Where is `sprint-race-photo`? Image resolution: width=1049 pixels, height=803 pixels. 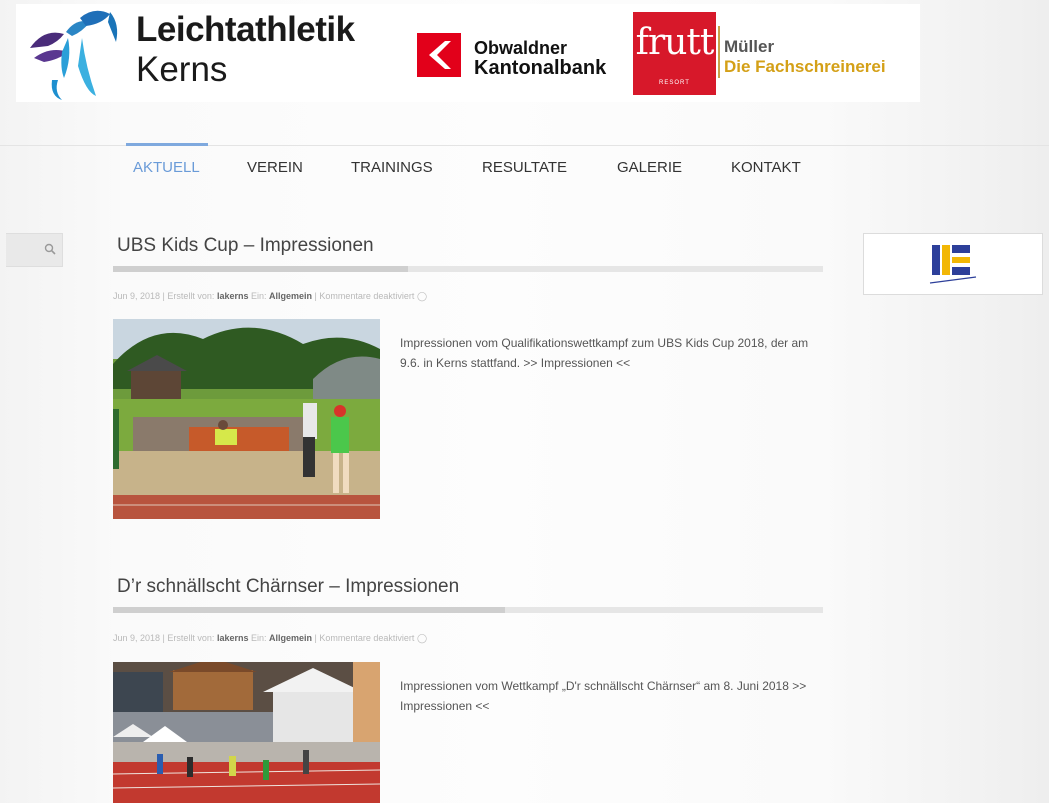
sprint-race-photo is located at coordinates (246, 732).